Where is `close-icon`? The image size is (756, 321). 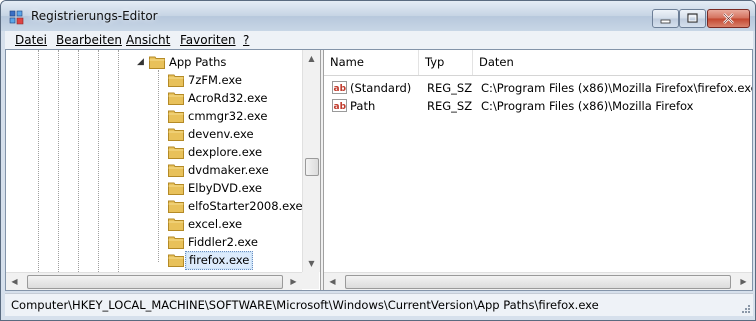
close-icon is located at coordinates (728, 18).